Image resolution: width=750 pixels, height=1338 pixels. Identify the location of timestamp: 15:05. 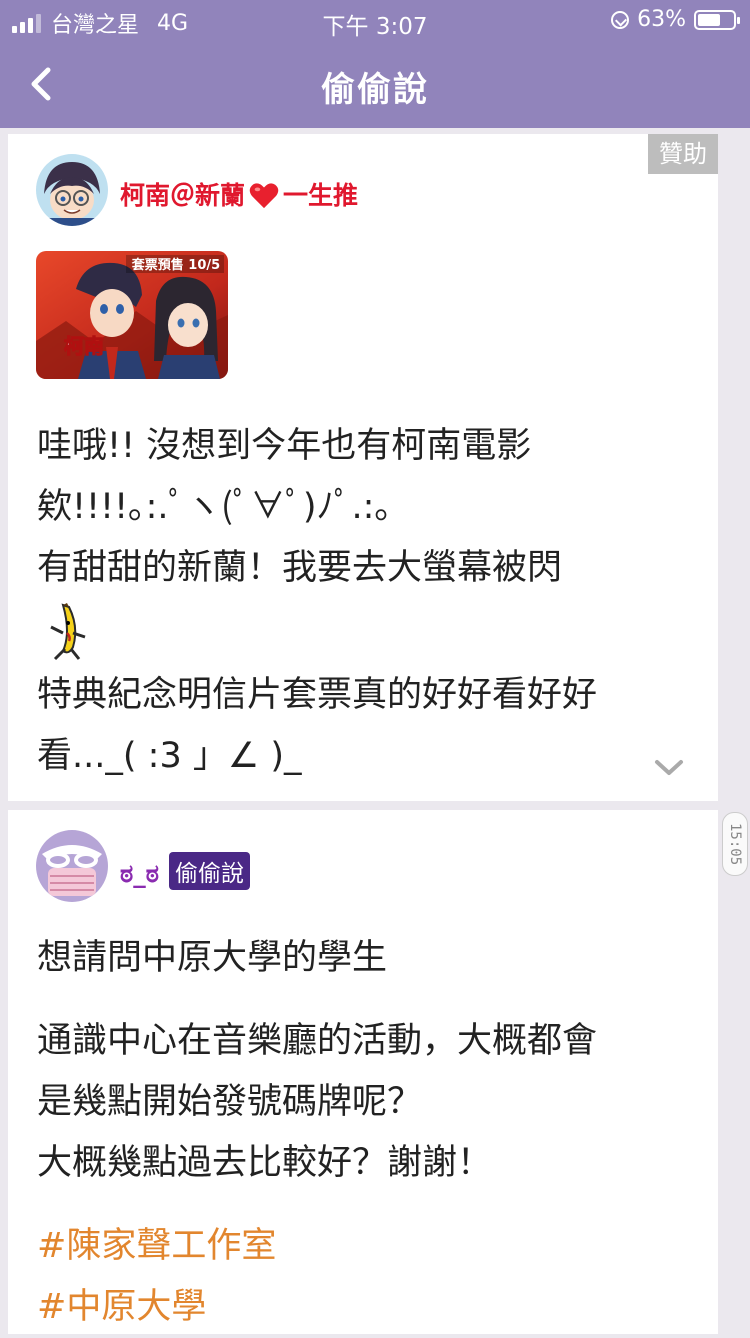
(735, 844).